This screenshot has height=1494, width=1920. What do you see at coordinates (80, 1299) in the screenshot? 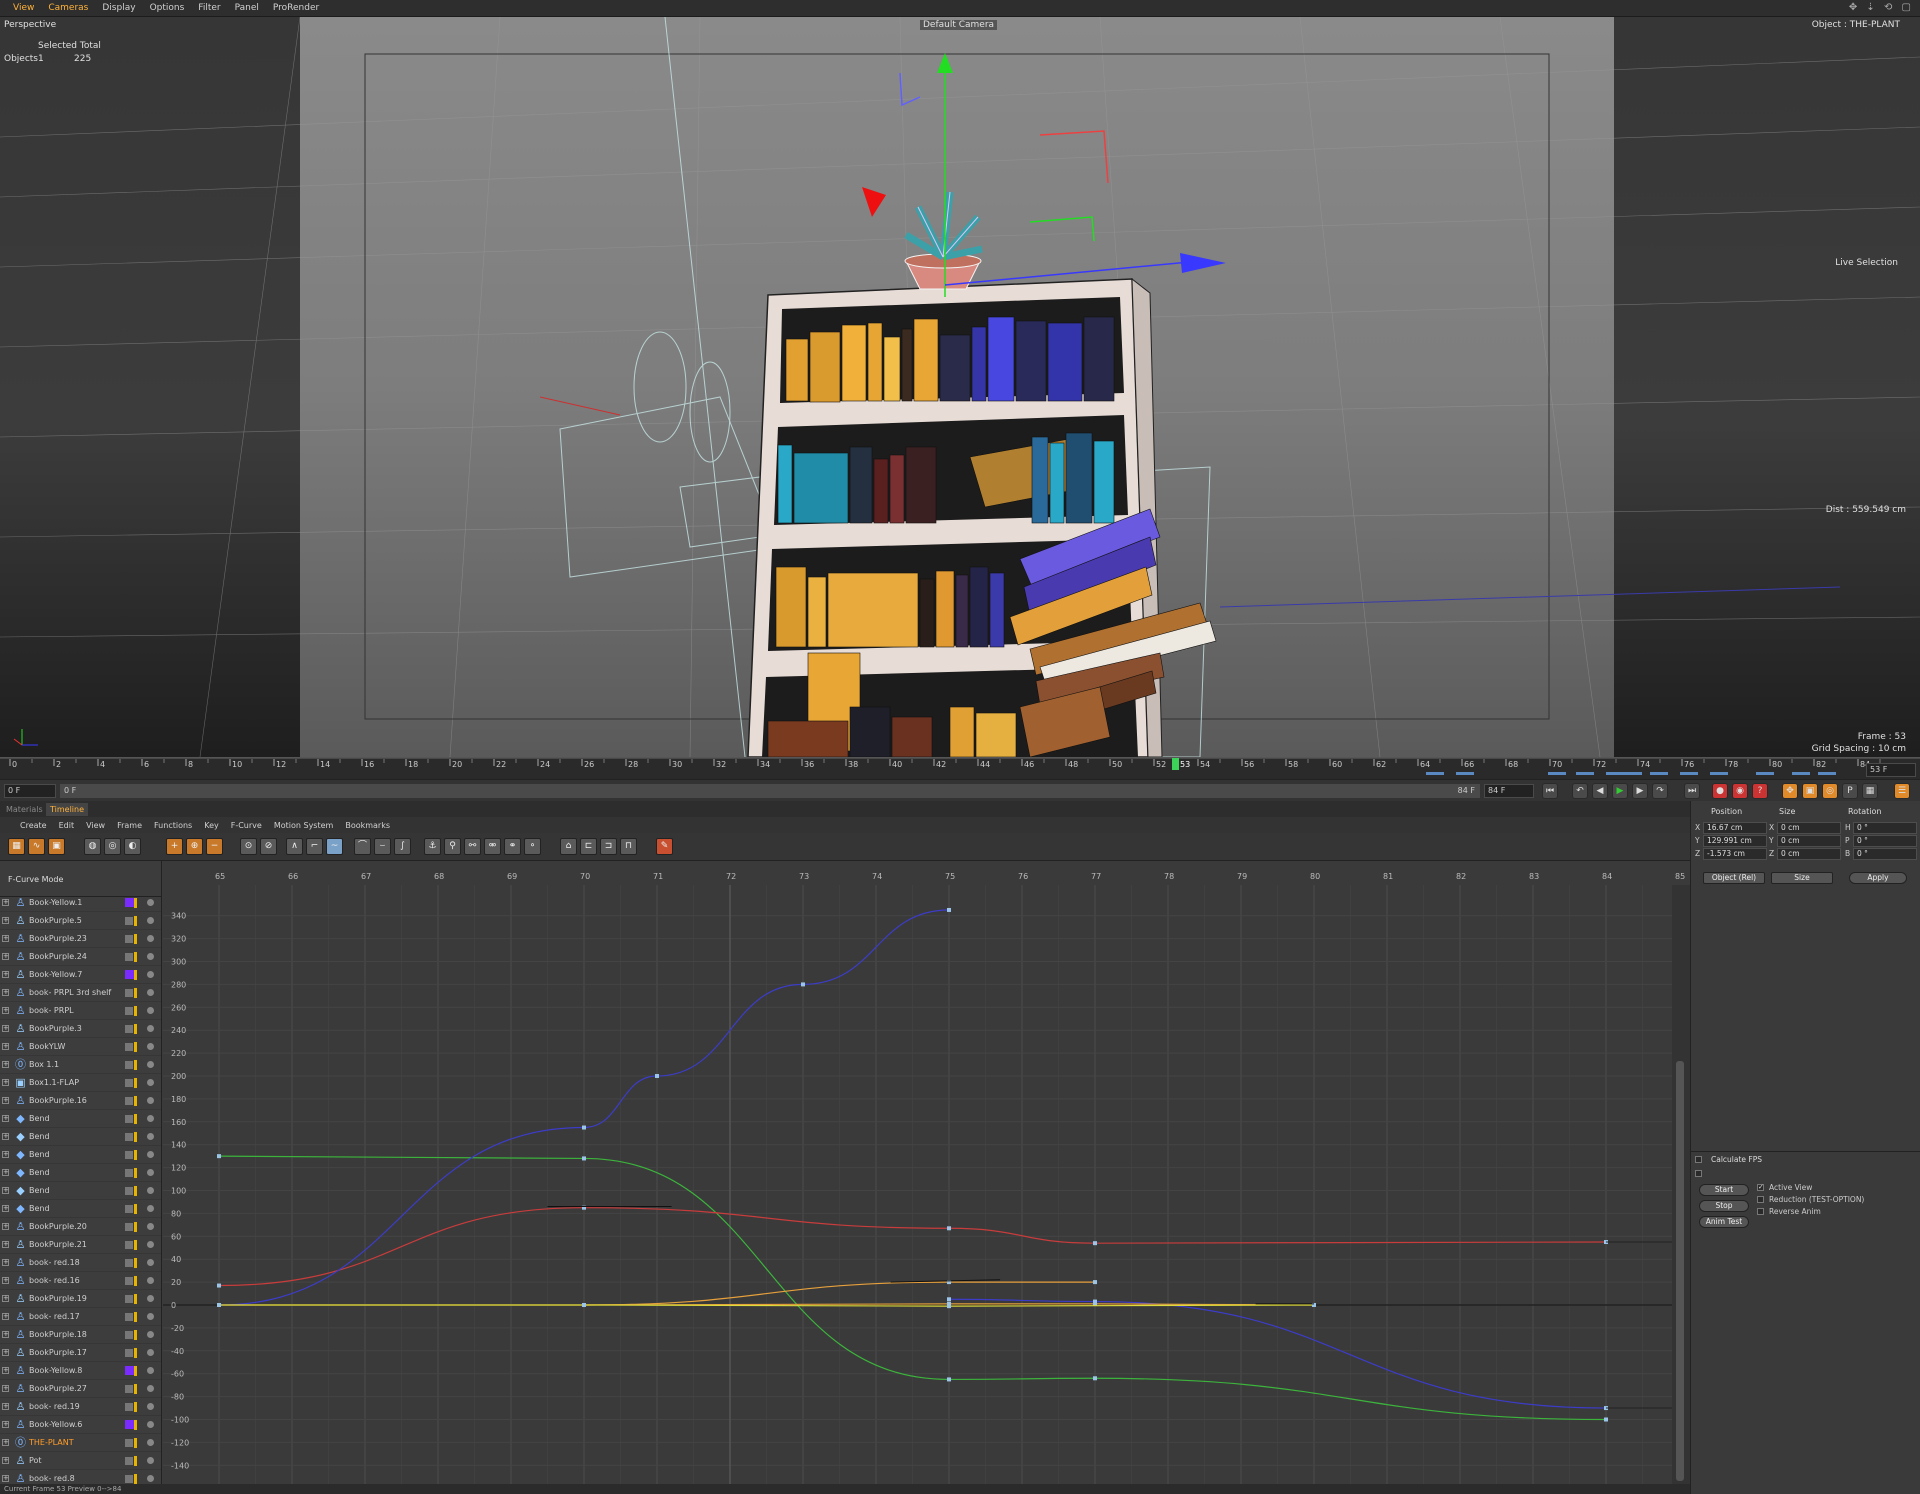
I see `object-row: + ♙ BookPurple.19` at bounding box center [80, 1299].